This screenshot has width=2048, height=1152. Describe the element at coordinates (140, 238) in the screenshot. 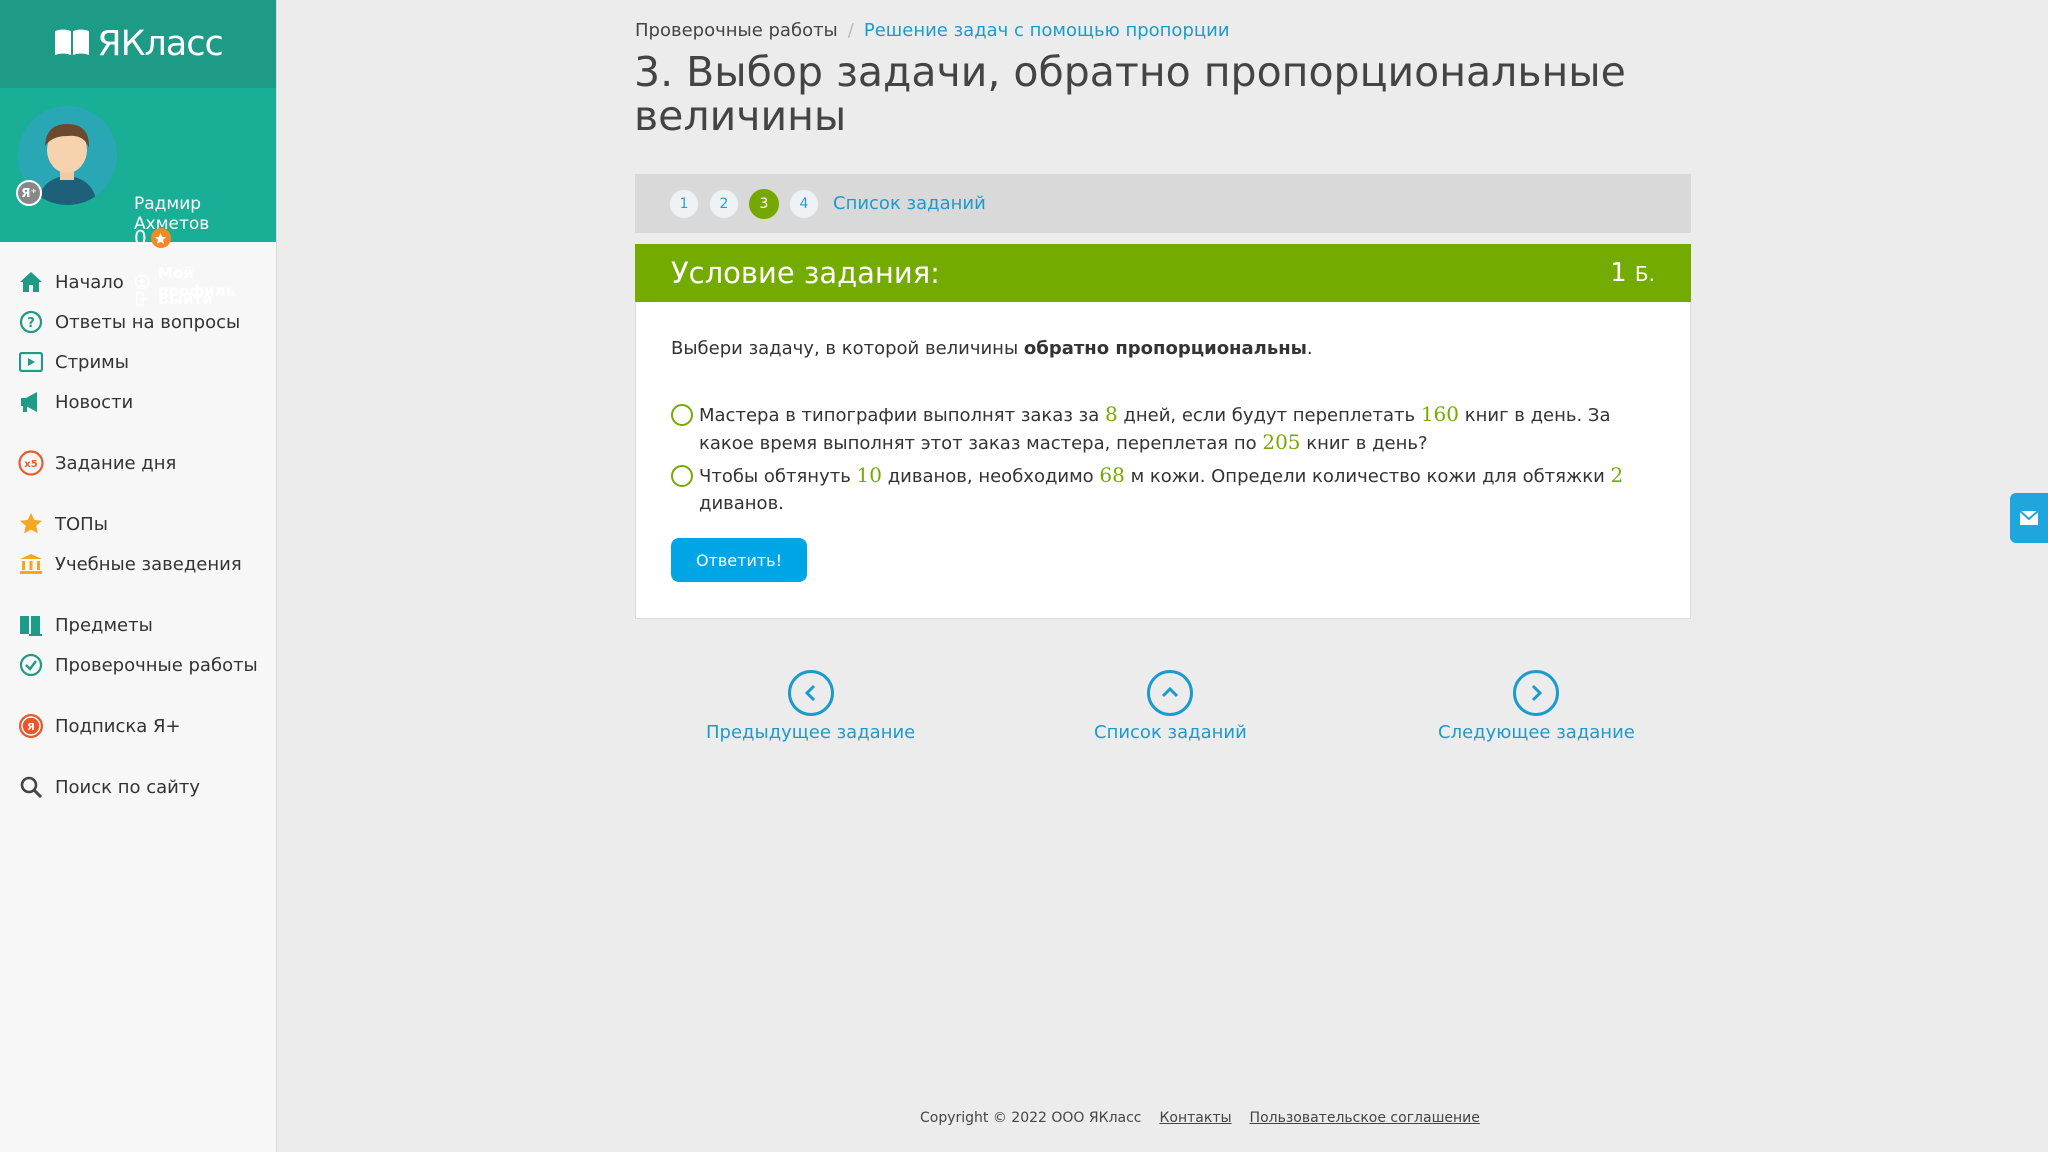

I see `points-value: 0` at that location.